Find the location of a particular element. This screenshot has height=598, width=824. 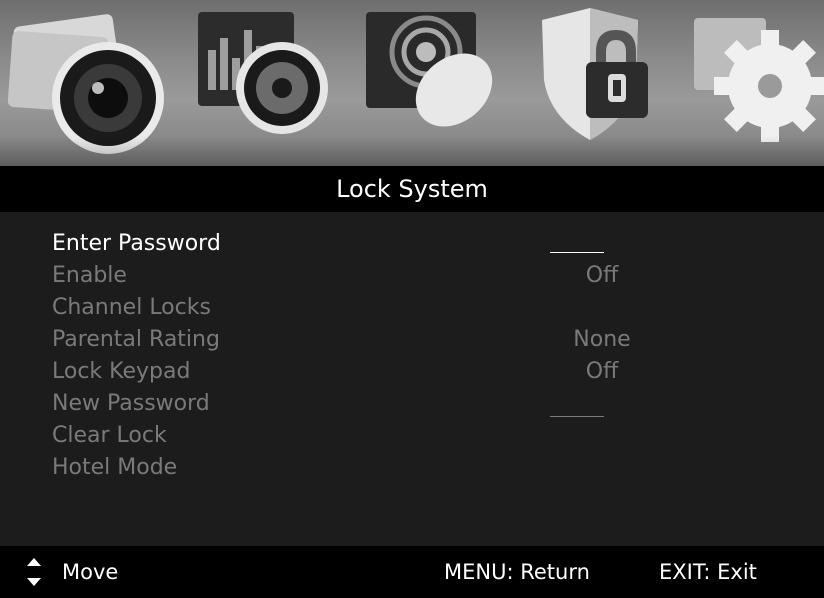

menu-item-hotel-mode: Hotel Mode is located at coordinates (412, 468).